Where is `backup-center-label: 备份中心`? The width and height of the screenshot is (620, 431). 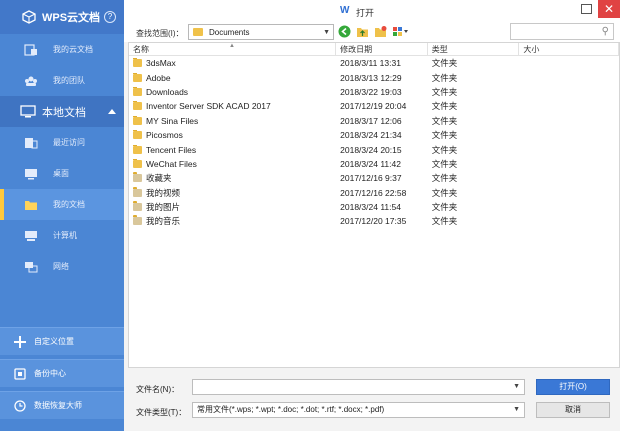
backup-center-label: 备份中心 is located at coordinates (50, 373).